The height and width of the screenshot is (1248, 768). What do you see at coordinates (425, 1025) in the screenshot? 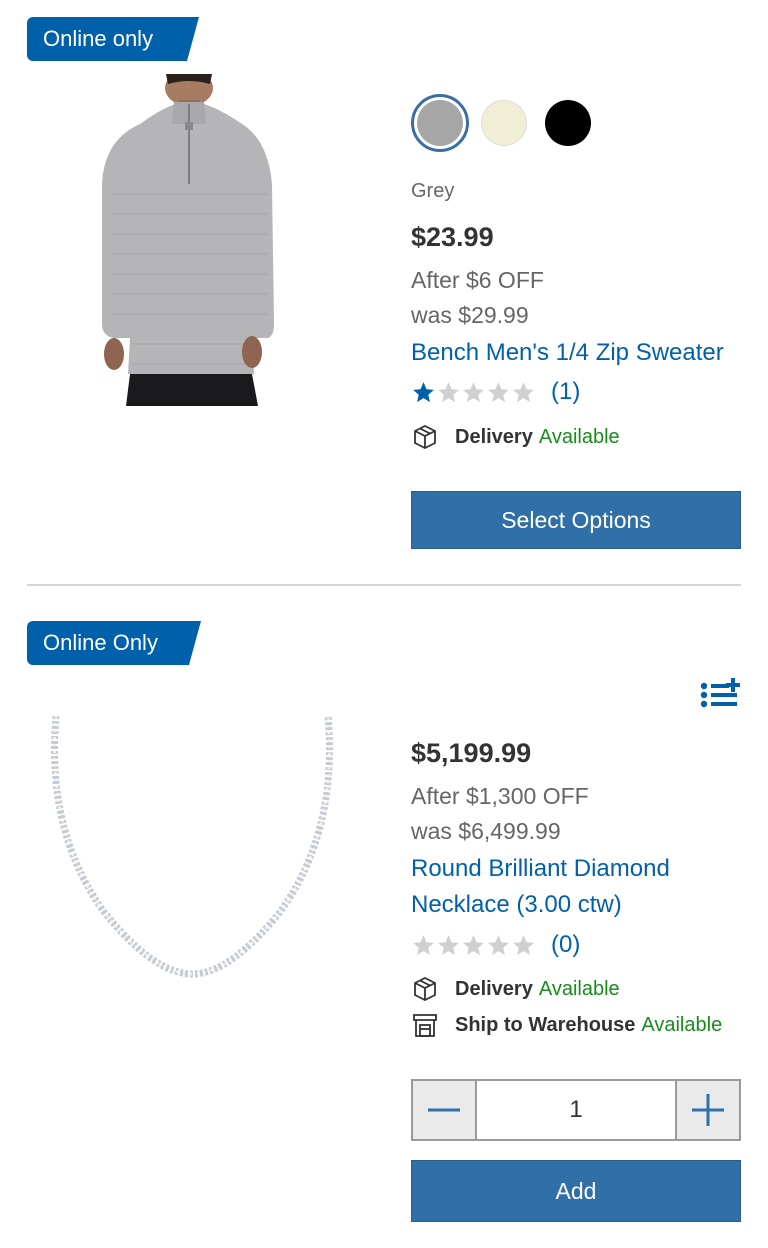
I see `warehouse-icon` at bounding box center [425, 1025].